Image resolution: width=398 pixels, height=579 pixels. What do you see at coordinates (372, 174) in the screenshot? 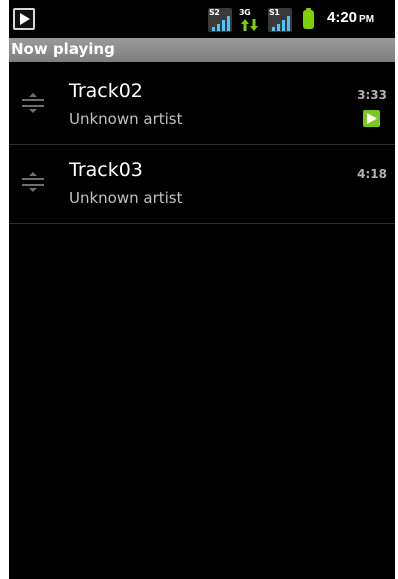
I see `track-duration: 4:18` at bounding box center [372, 174].